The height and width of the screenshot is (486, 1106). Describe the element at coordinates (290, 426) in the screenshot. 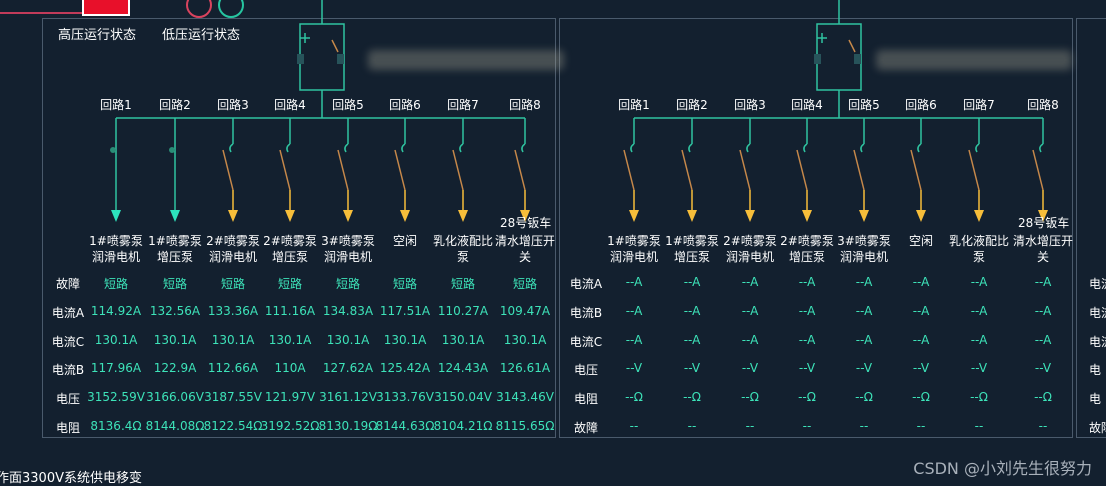

I see `value-cell: 3192.52Ω` at that location.